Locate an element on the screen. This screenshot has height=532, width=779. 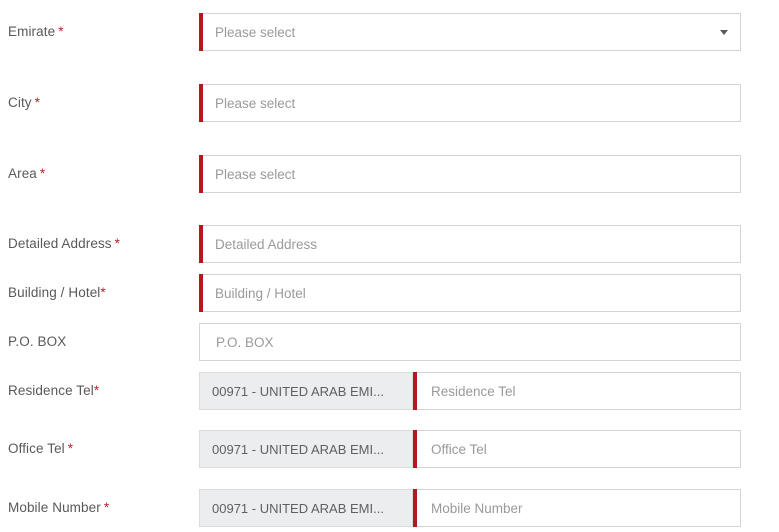
form-row-city: City * Please select is located at coordinates (389, 103).